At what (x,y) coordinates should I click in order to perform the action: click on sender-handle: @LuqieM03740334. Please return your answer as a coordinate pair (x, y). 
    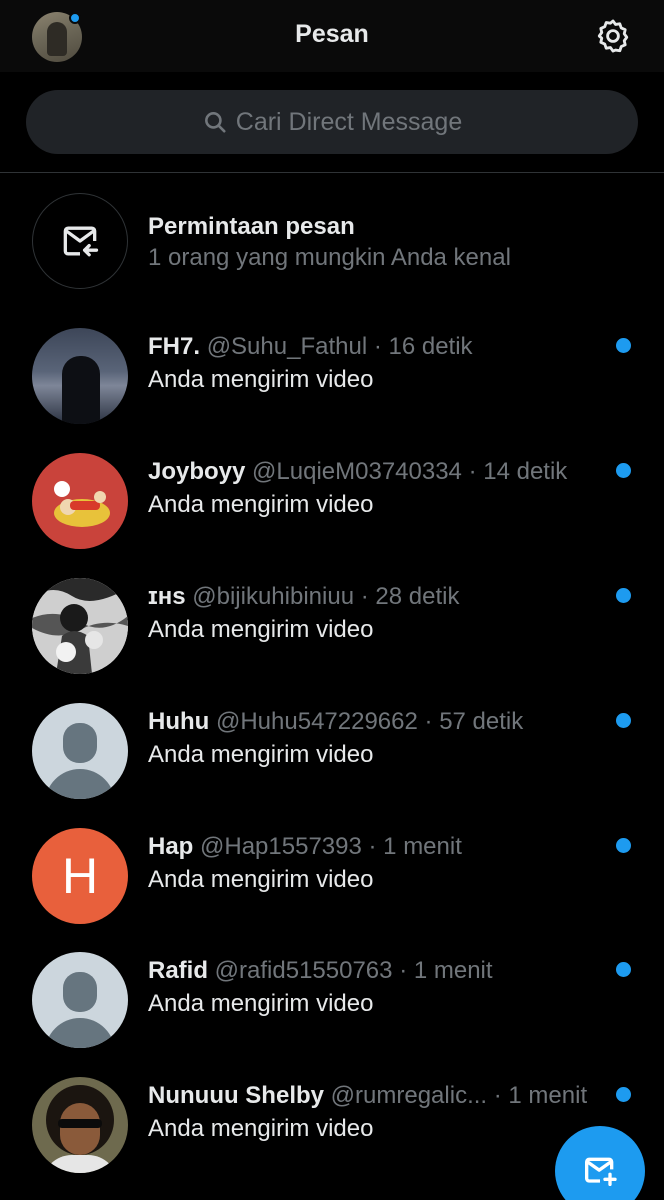
    Looking at the image, I should click on (357, 471).